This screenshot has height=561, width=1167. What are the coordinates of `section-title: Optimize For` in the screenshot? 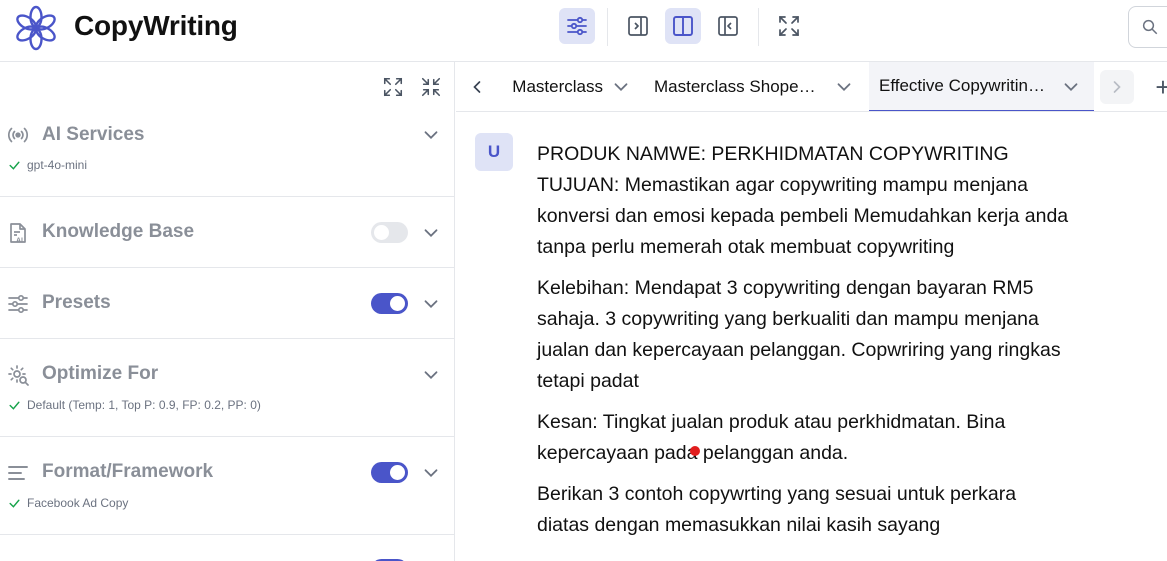 It's located at (100, 373).